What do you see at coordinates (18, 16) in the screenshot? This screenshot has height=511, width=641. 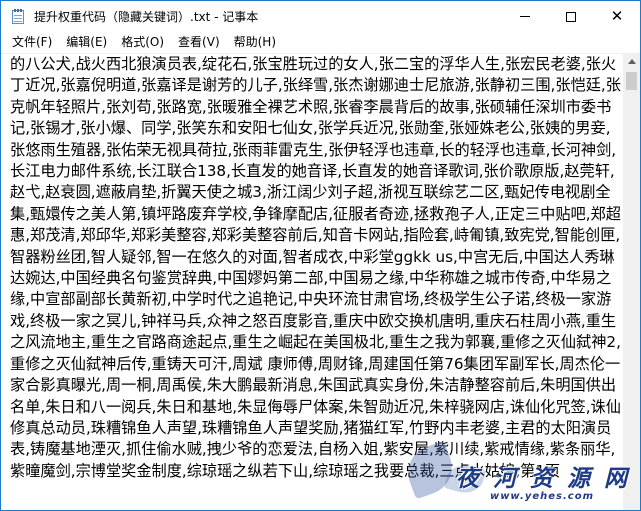 I see `notepad-icon` at bounding box center [18, 16].